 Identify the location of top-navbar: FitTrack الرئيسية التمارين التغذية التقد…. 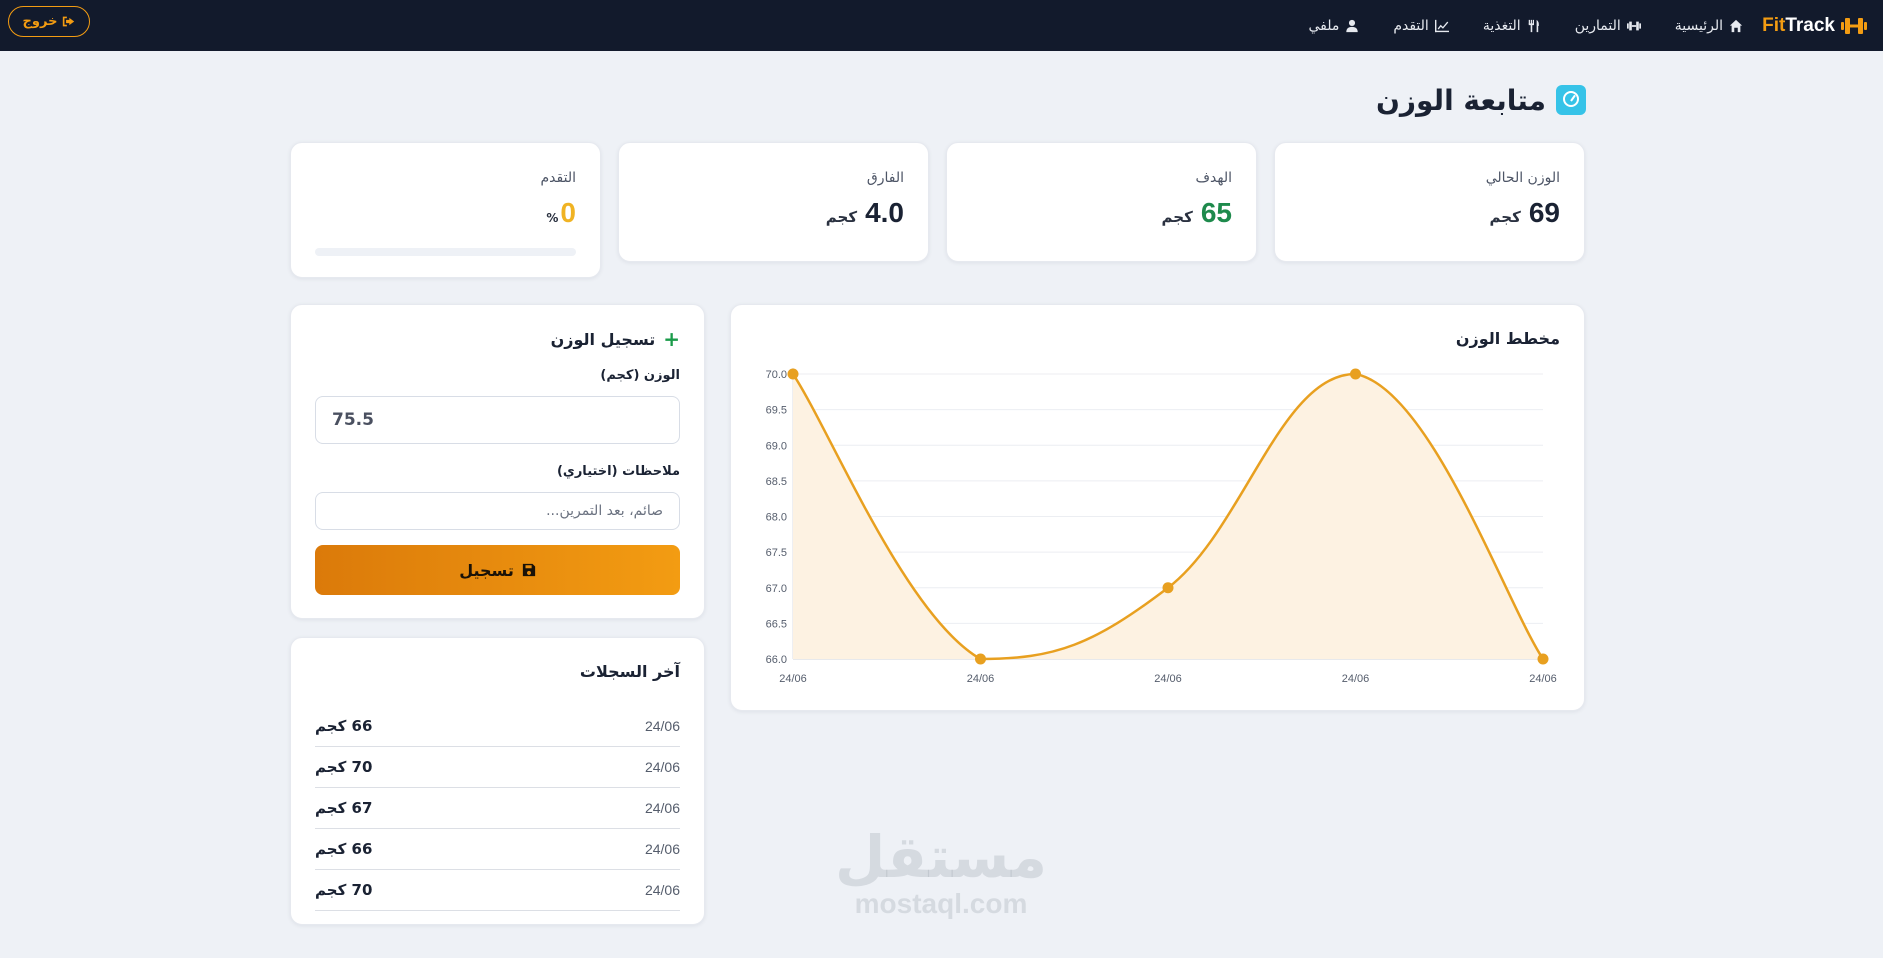
(941, 25).